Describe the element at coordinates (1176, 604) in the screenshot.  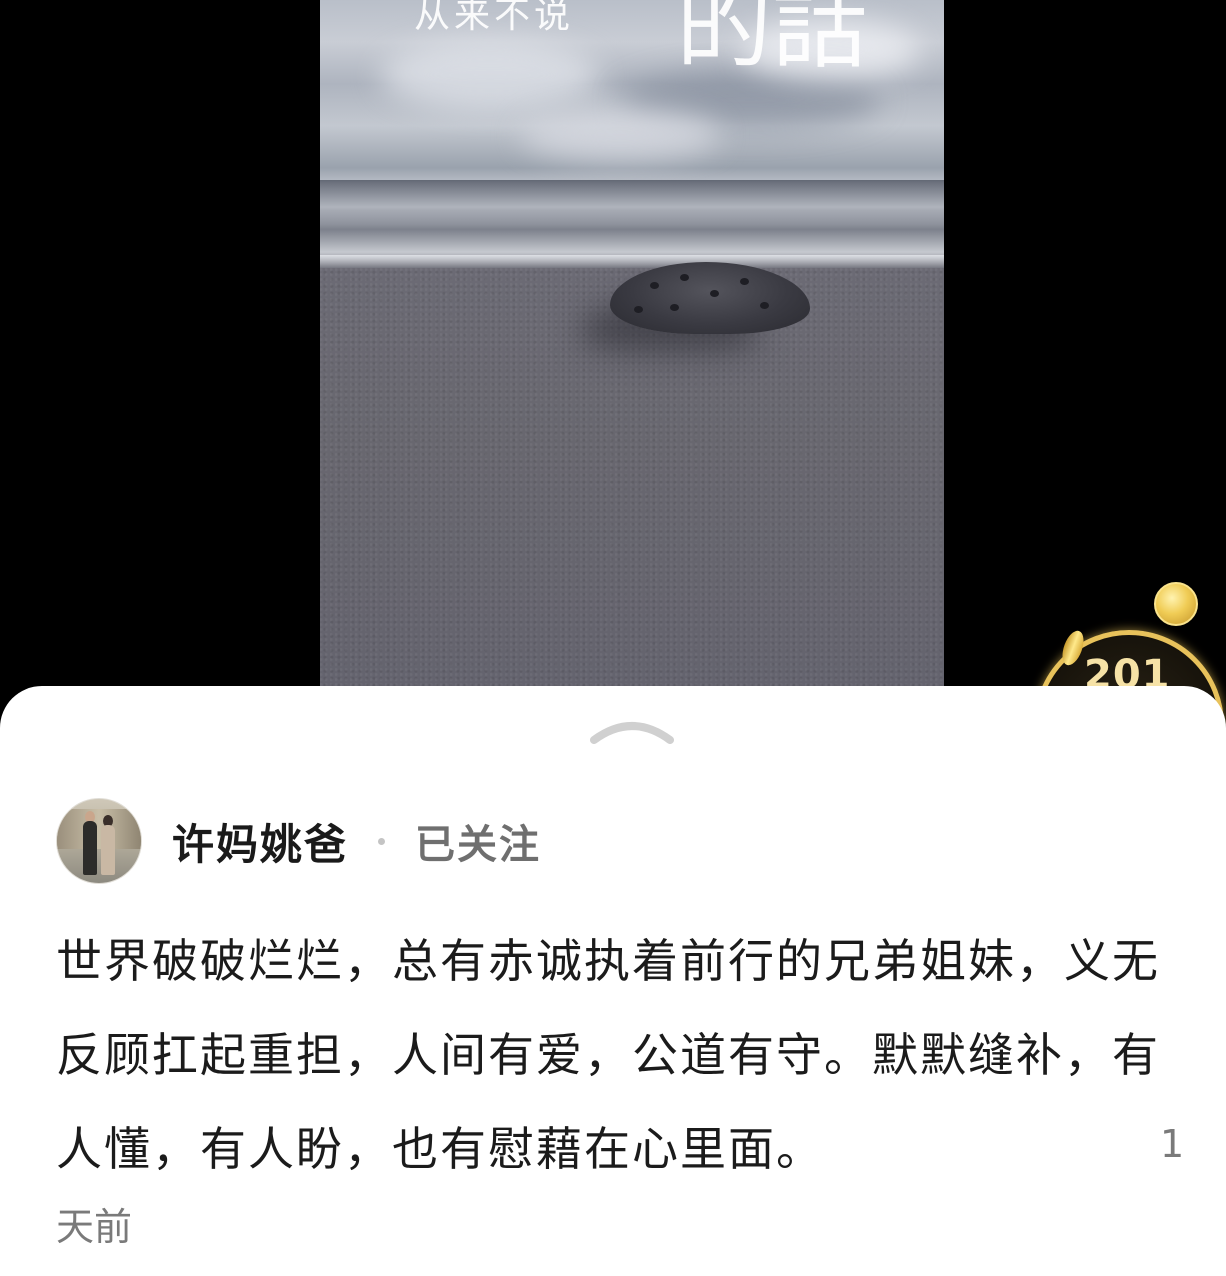
I see `coin-icon` at that location.